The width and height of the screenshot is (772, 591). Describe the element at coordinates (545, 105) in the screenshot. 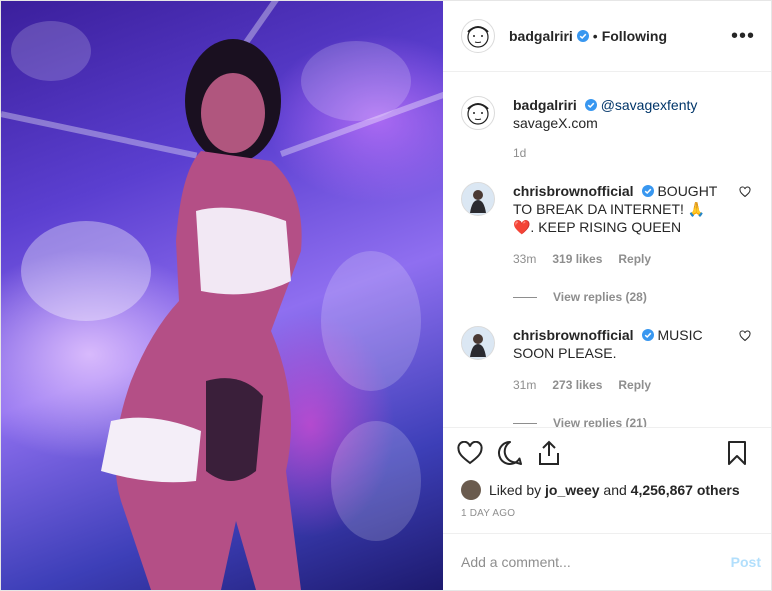

I see `caption-username: badgalriri` at that location.